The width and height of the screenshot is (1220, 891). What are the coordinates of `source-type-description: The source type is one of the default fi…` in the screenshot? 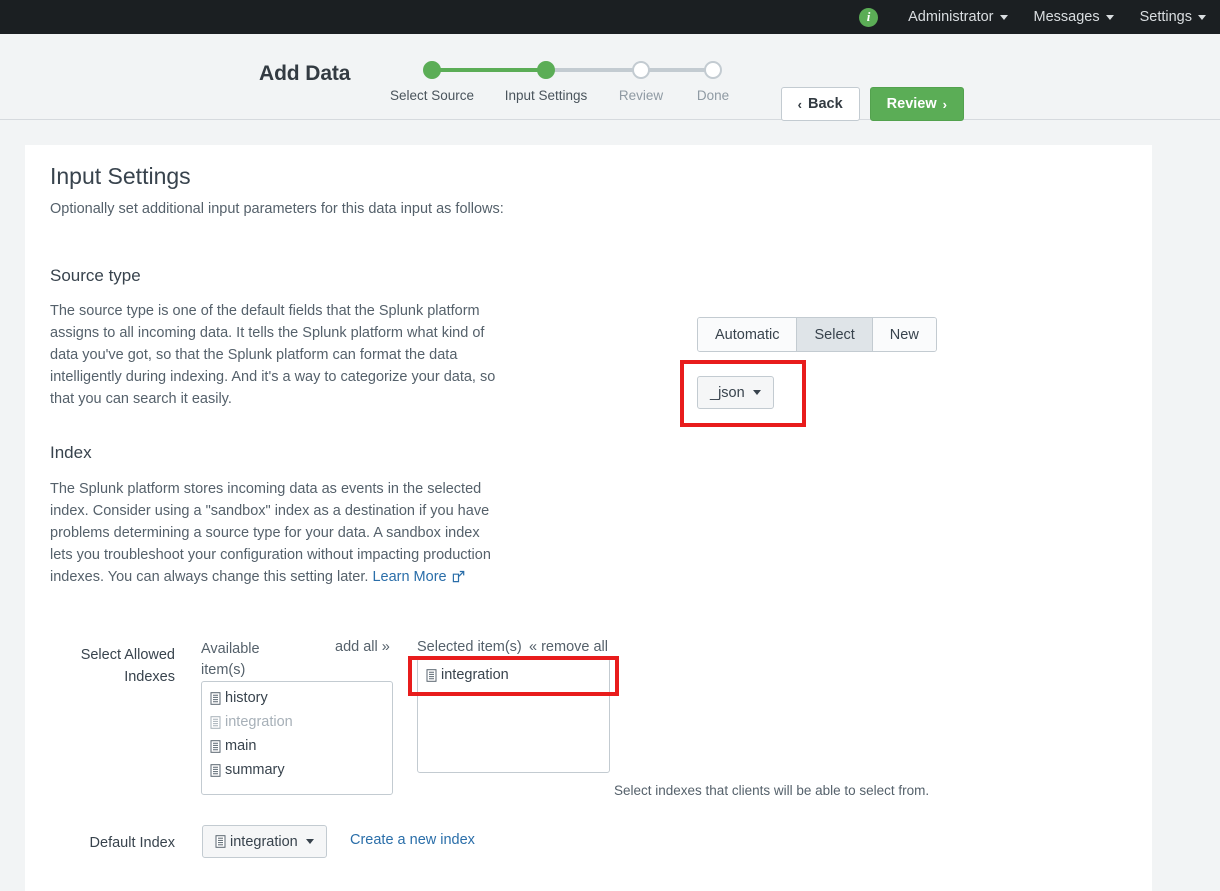 It's located at (273, 355).